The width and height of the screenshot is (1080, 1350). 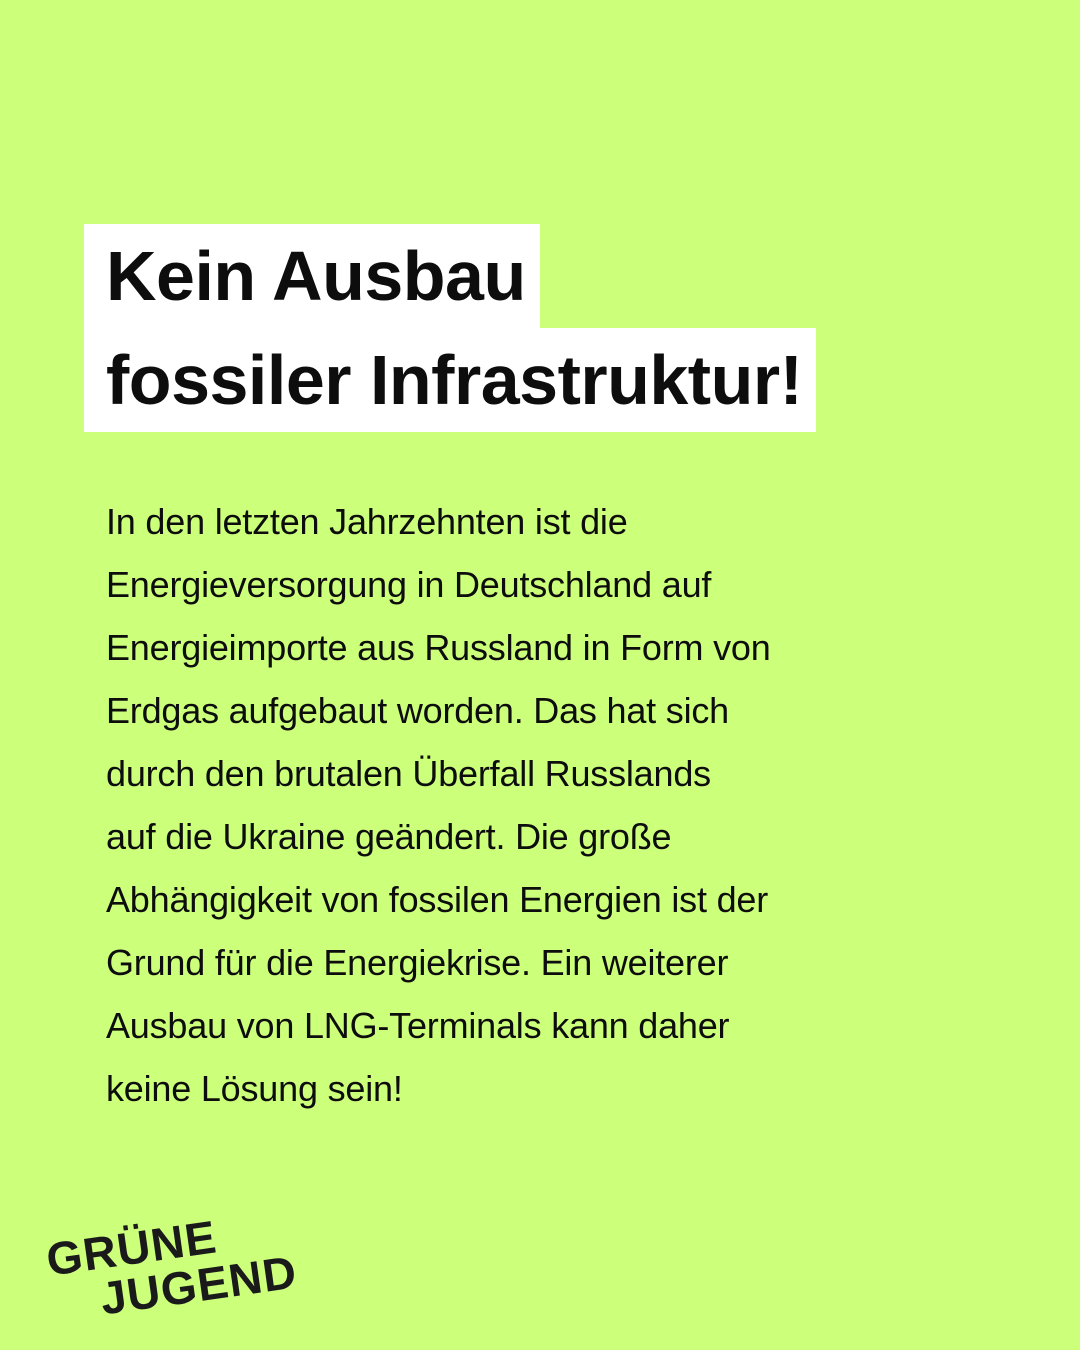 What do you see at coordinates (408, 773) in the screenshot?
I see `body-line: durch den brutalen Überfall Russlands` at bounding box center [408, 773].